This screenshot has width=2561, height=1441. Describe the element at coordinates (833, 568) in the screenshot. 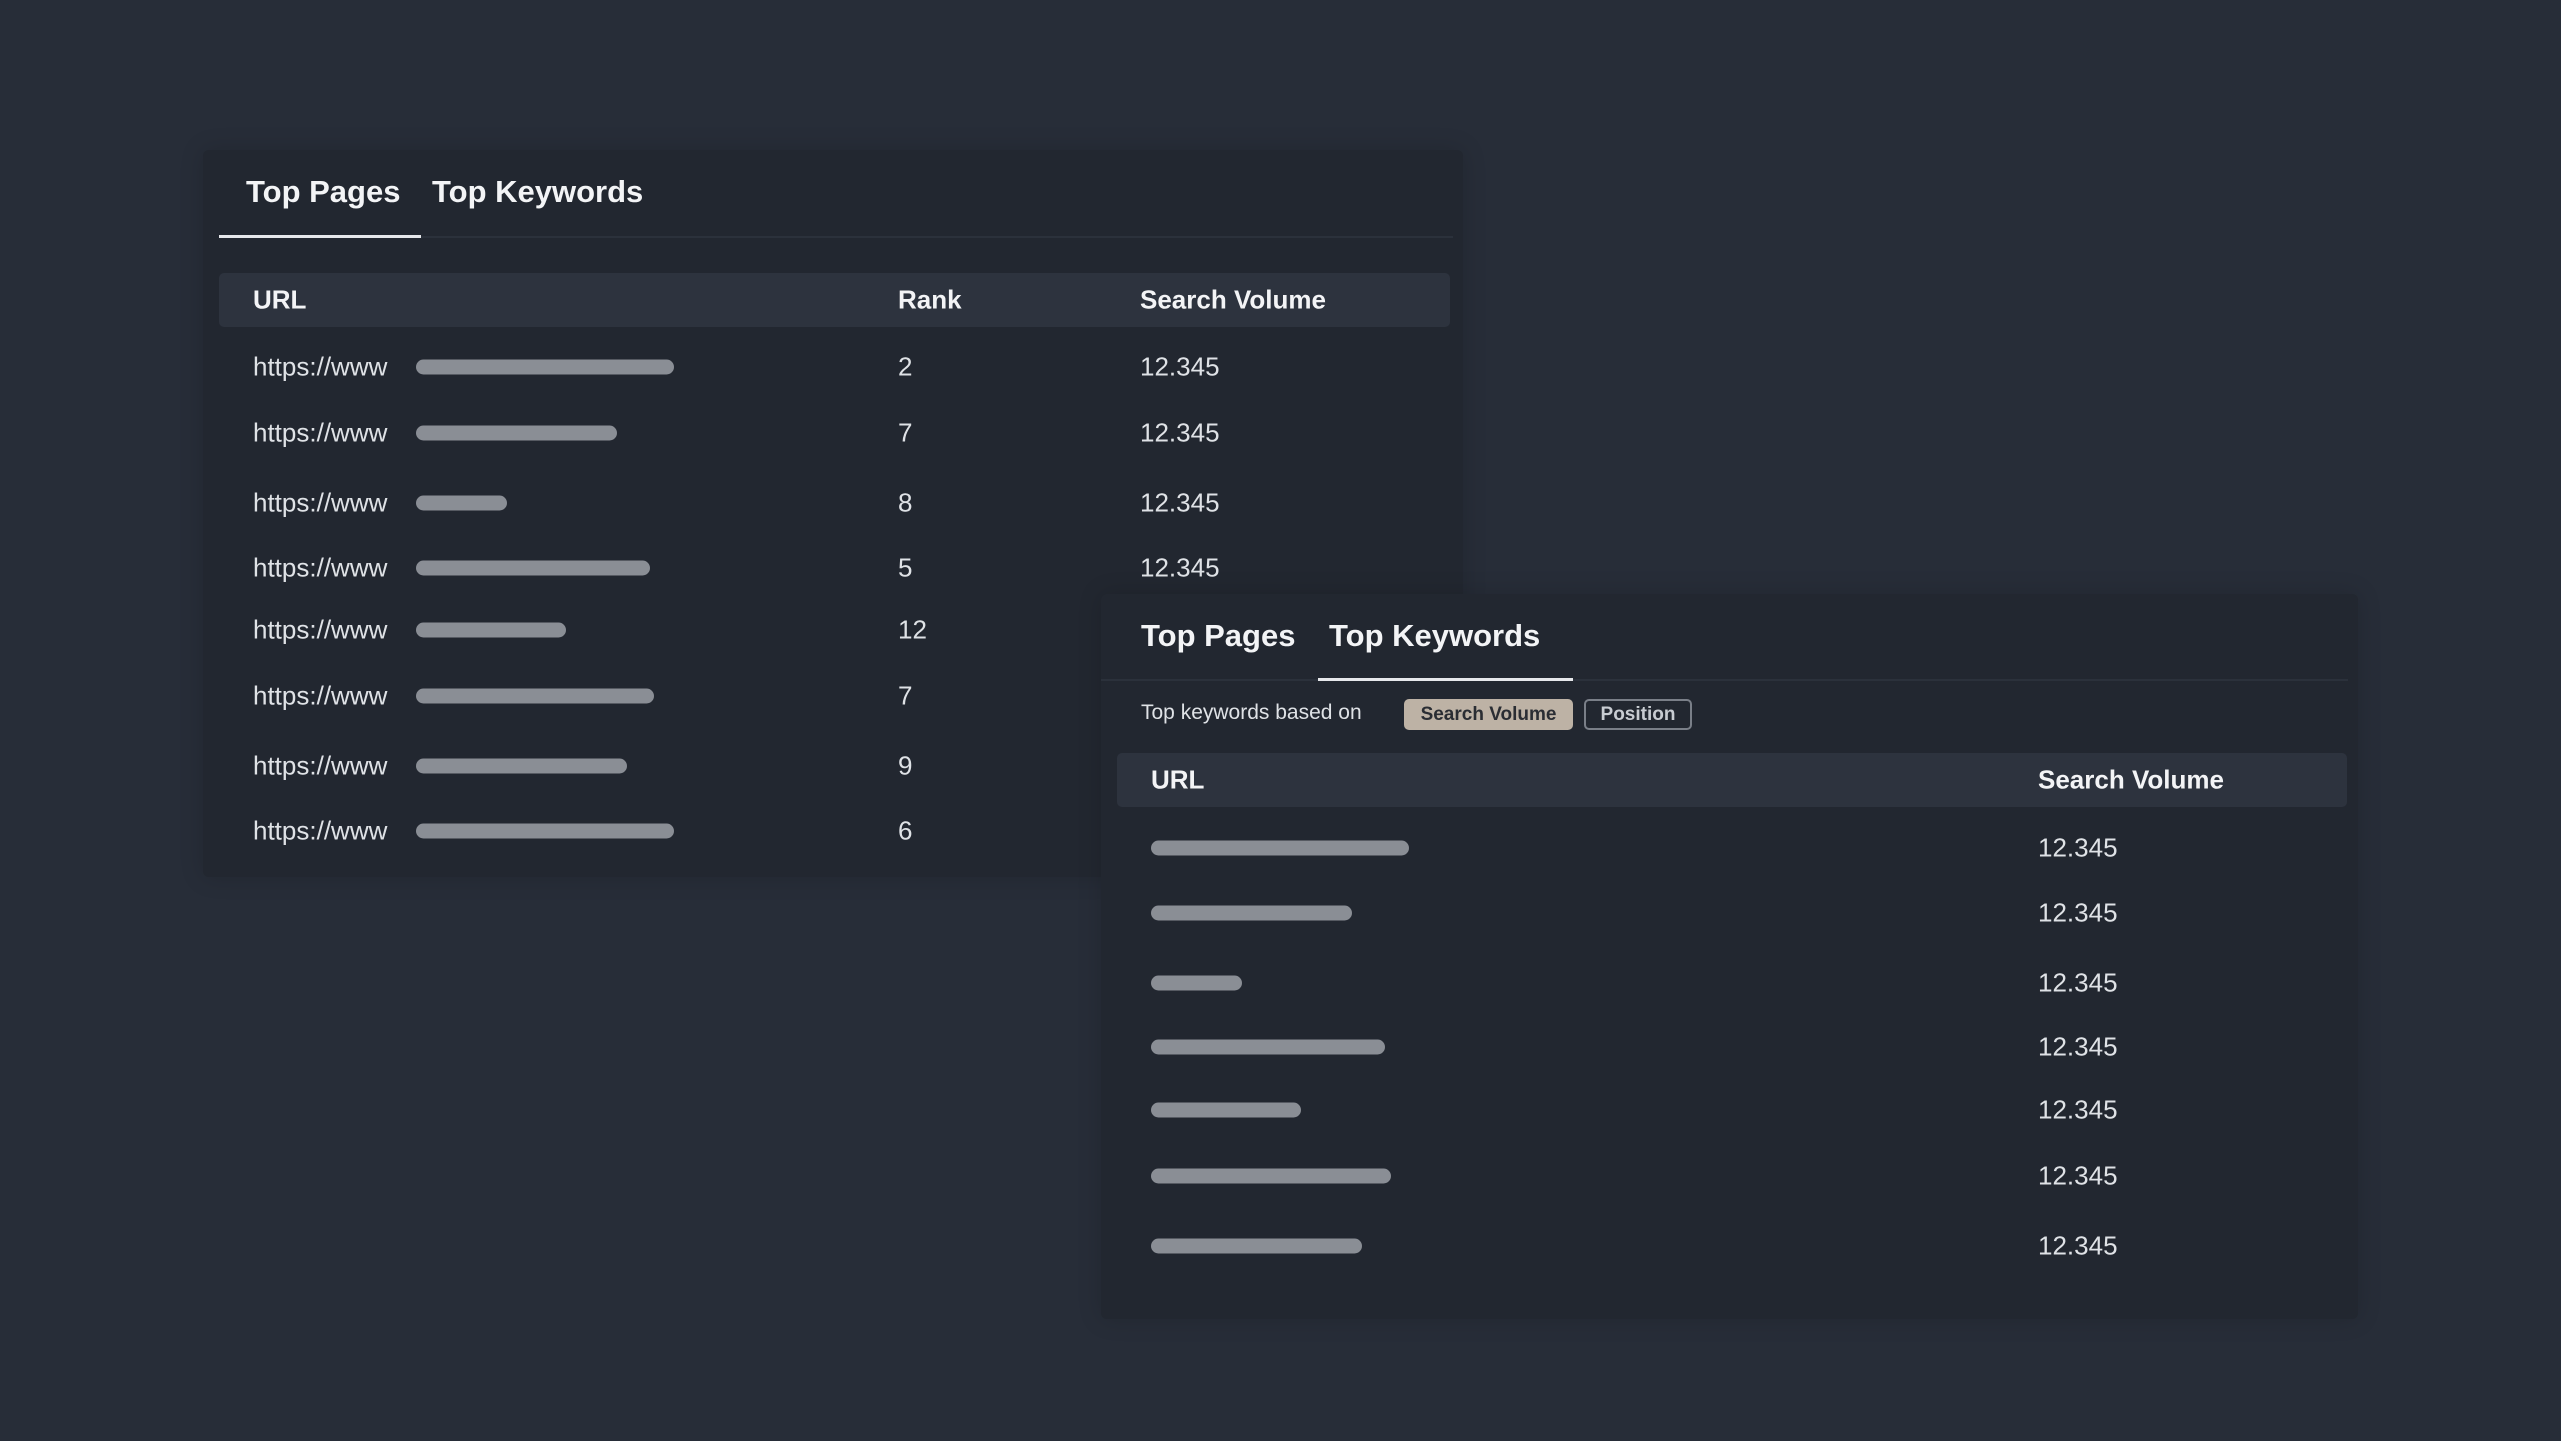

I see `table-row: https://www 5 12.345` at that location.